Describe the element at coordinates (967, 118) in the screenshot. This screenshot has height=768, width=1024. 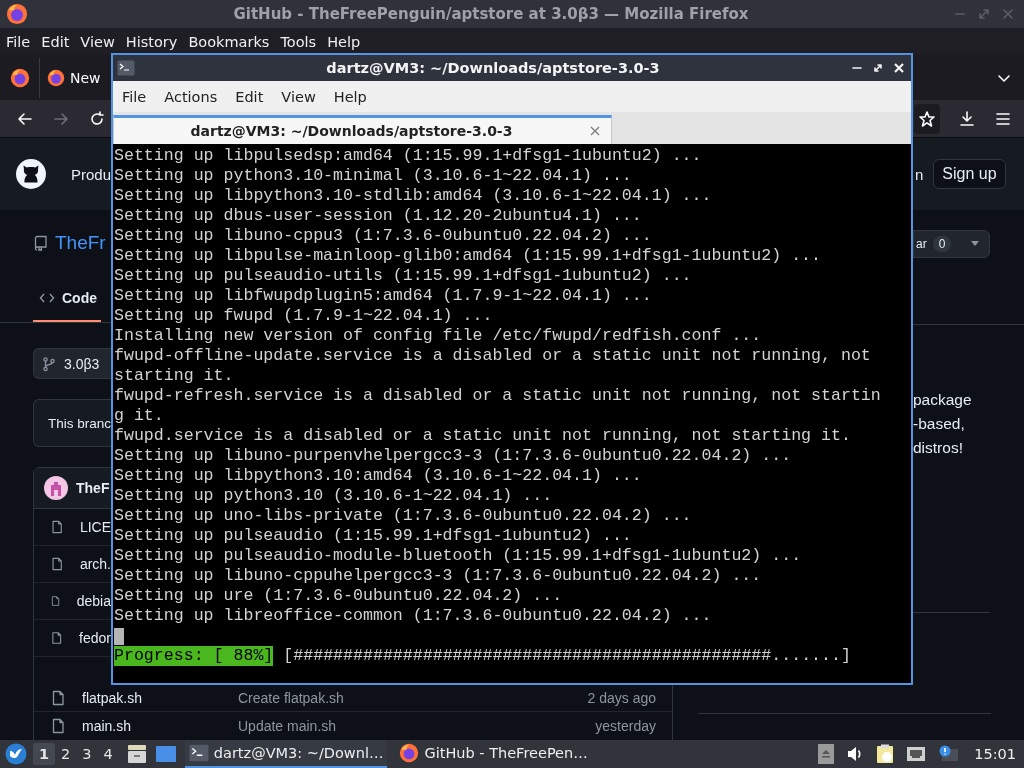
I see `download-icon` at that location.